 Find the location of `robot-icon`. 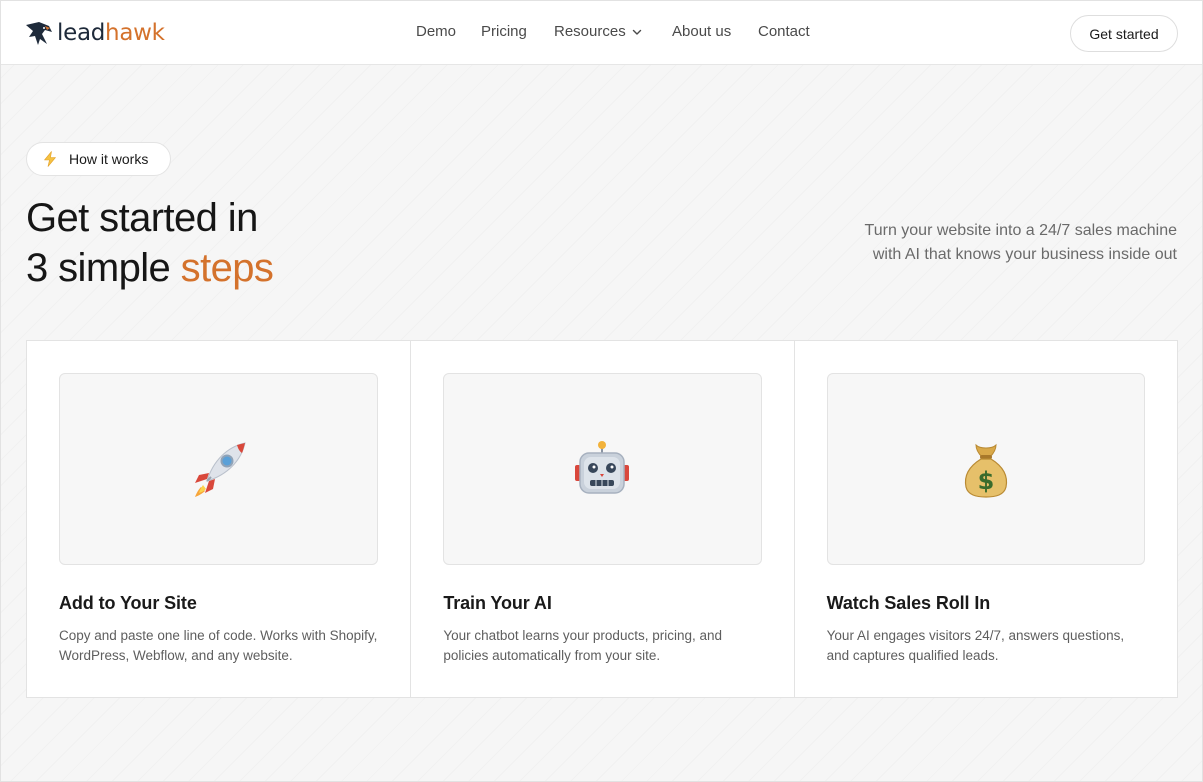

robot-icon is located at coordinates (602, 467).